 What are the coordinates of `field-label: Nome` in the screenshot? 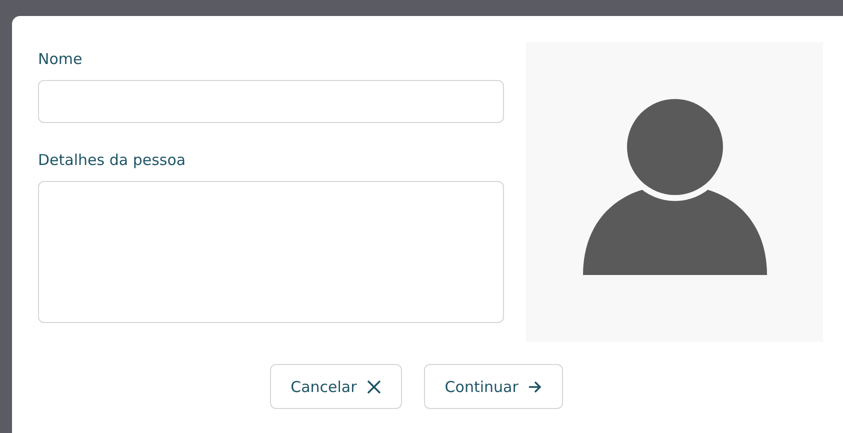 It's located at (61, 59).